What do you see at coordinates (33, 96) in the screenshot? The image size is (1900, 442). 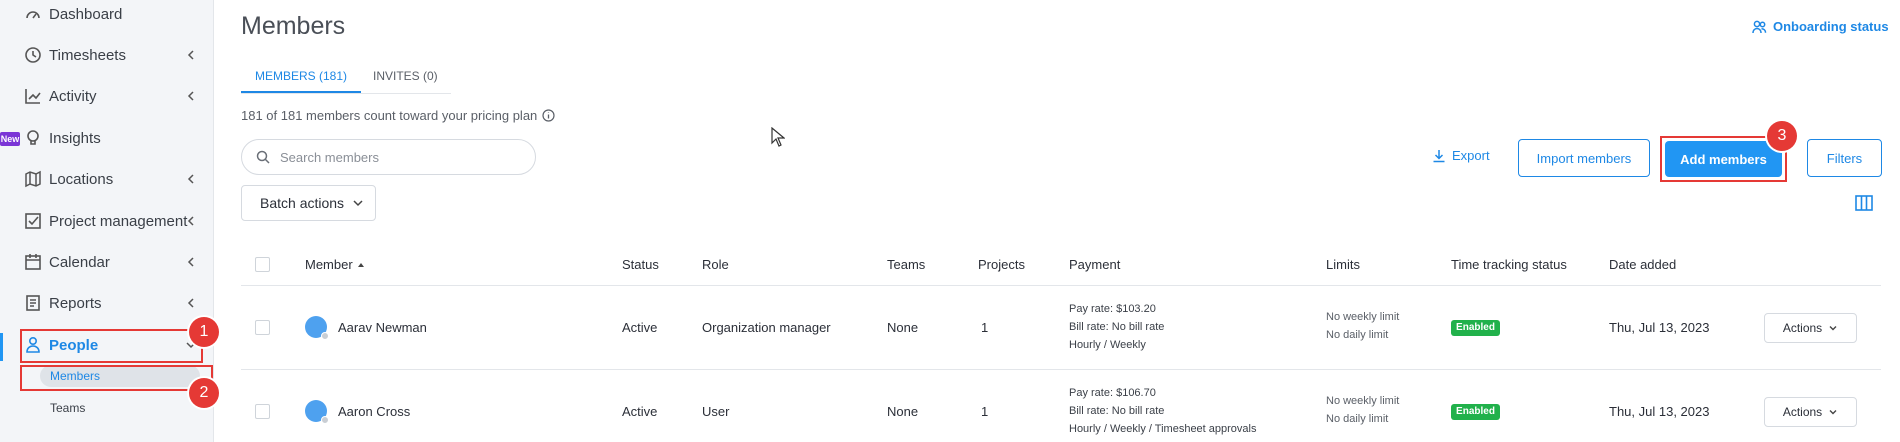 I see `chart-line-icon` at bounding box center [33, 96].